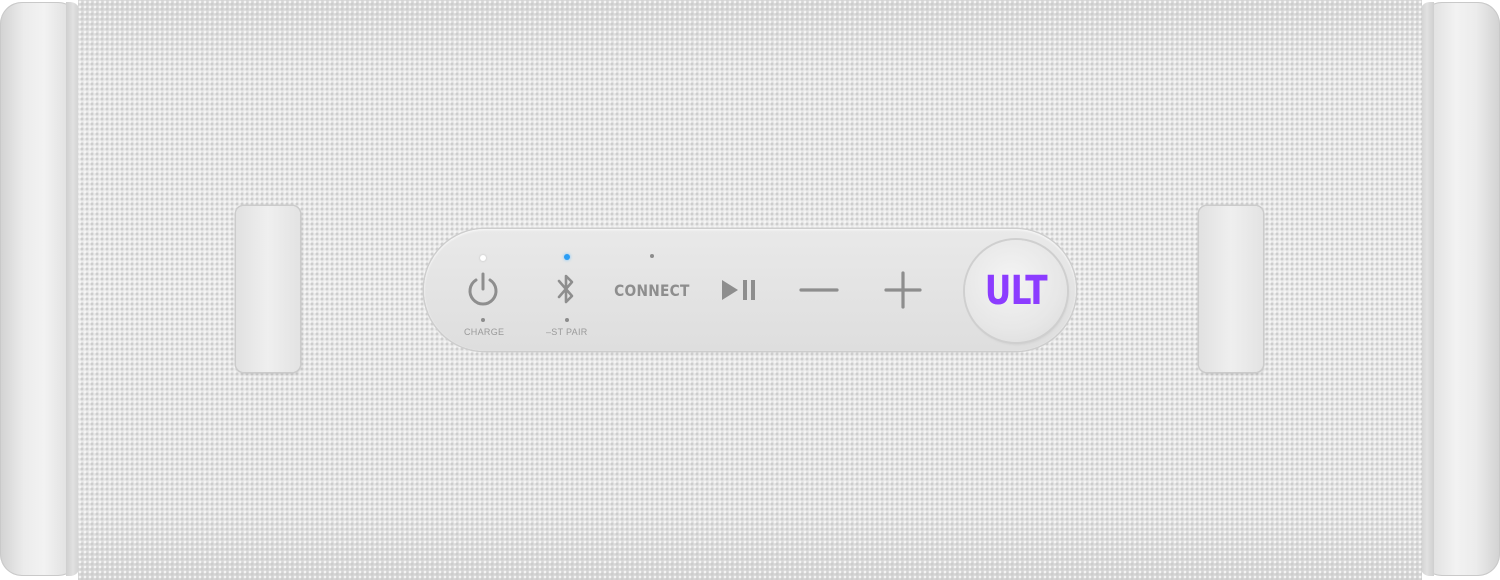 The image size is (1500, 580). Describe the element at coordinates (1231, 289) in the screenshot. I see `right-strap-loop` at that location.